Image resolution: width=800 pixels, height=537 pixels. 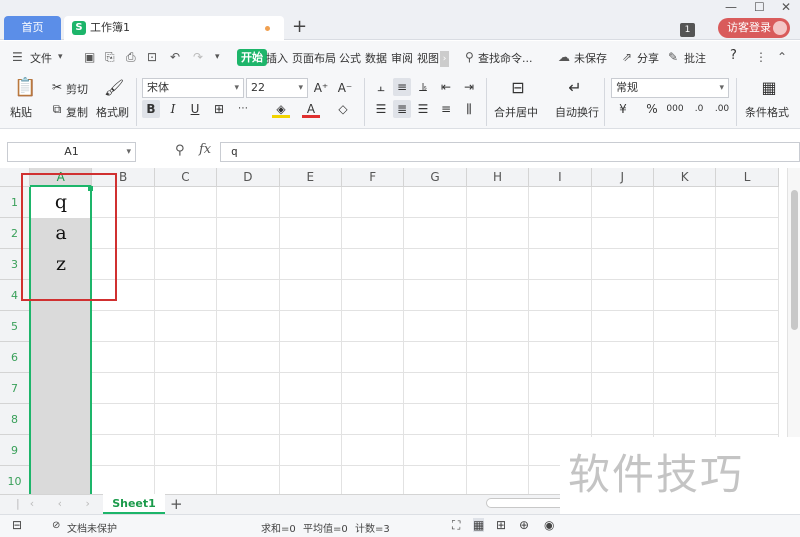 I want to click on eye-protection-icon: ◉, so click(x=549, y=525).